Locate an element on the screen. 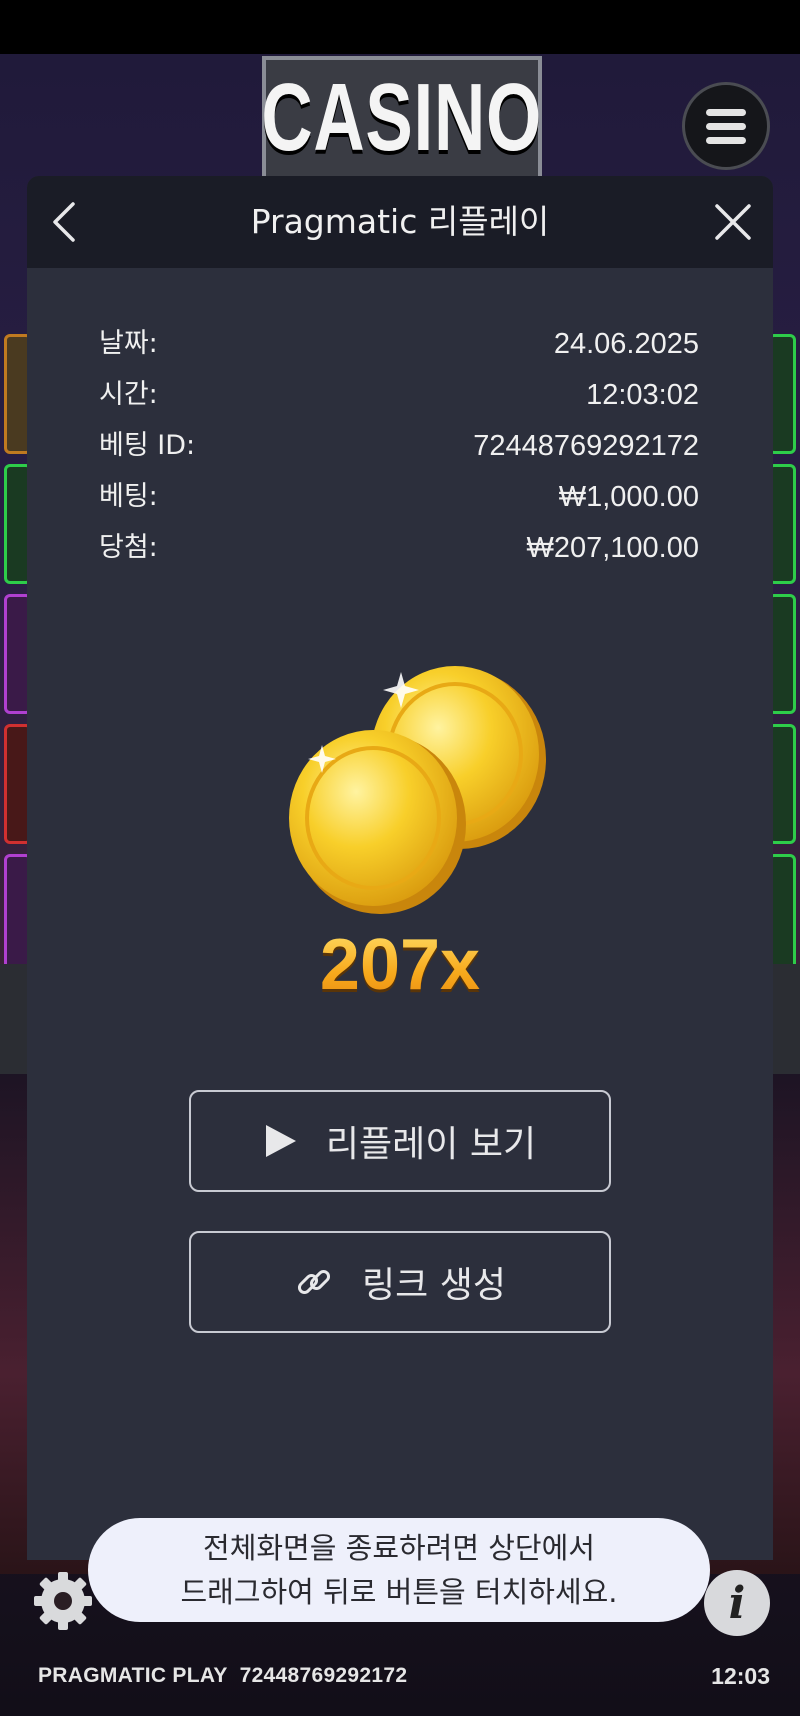 This screenshot has height=1716, width=800. casino-logo: CASINO is located at coordinates (402, 118).